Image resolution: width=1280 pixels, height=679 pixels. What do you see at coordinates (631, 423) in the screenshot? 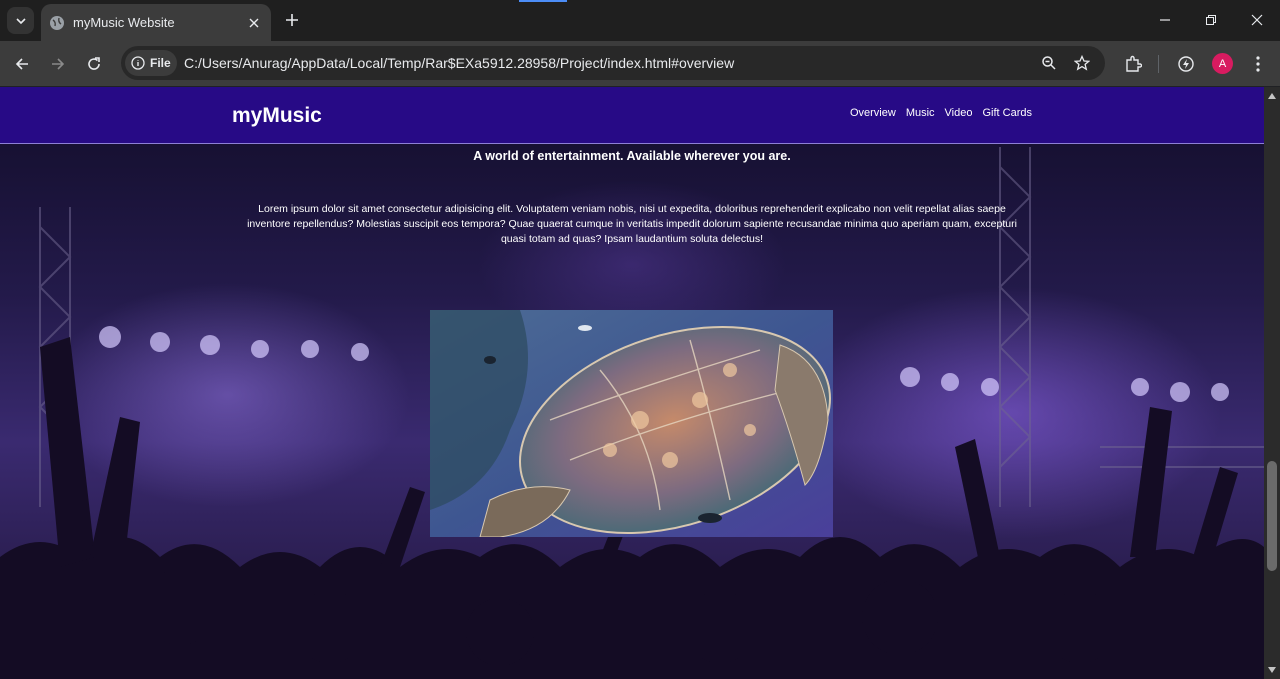
I see `sea-turtle-image` at bounding box center [631, 423].